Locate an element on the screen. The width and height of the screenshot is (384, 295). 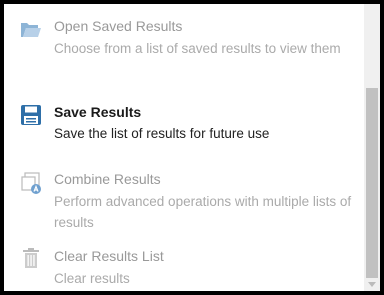
menu-item-description: Clear results is located at coordinates (92, 278).